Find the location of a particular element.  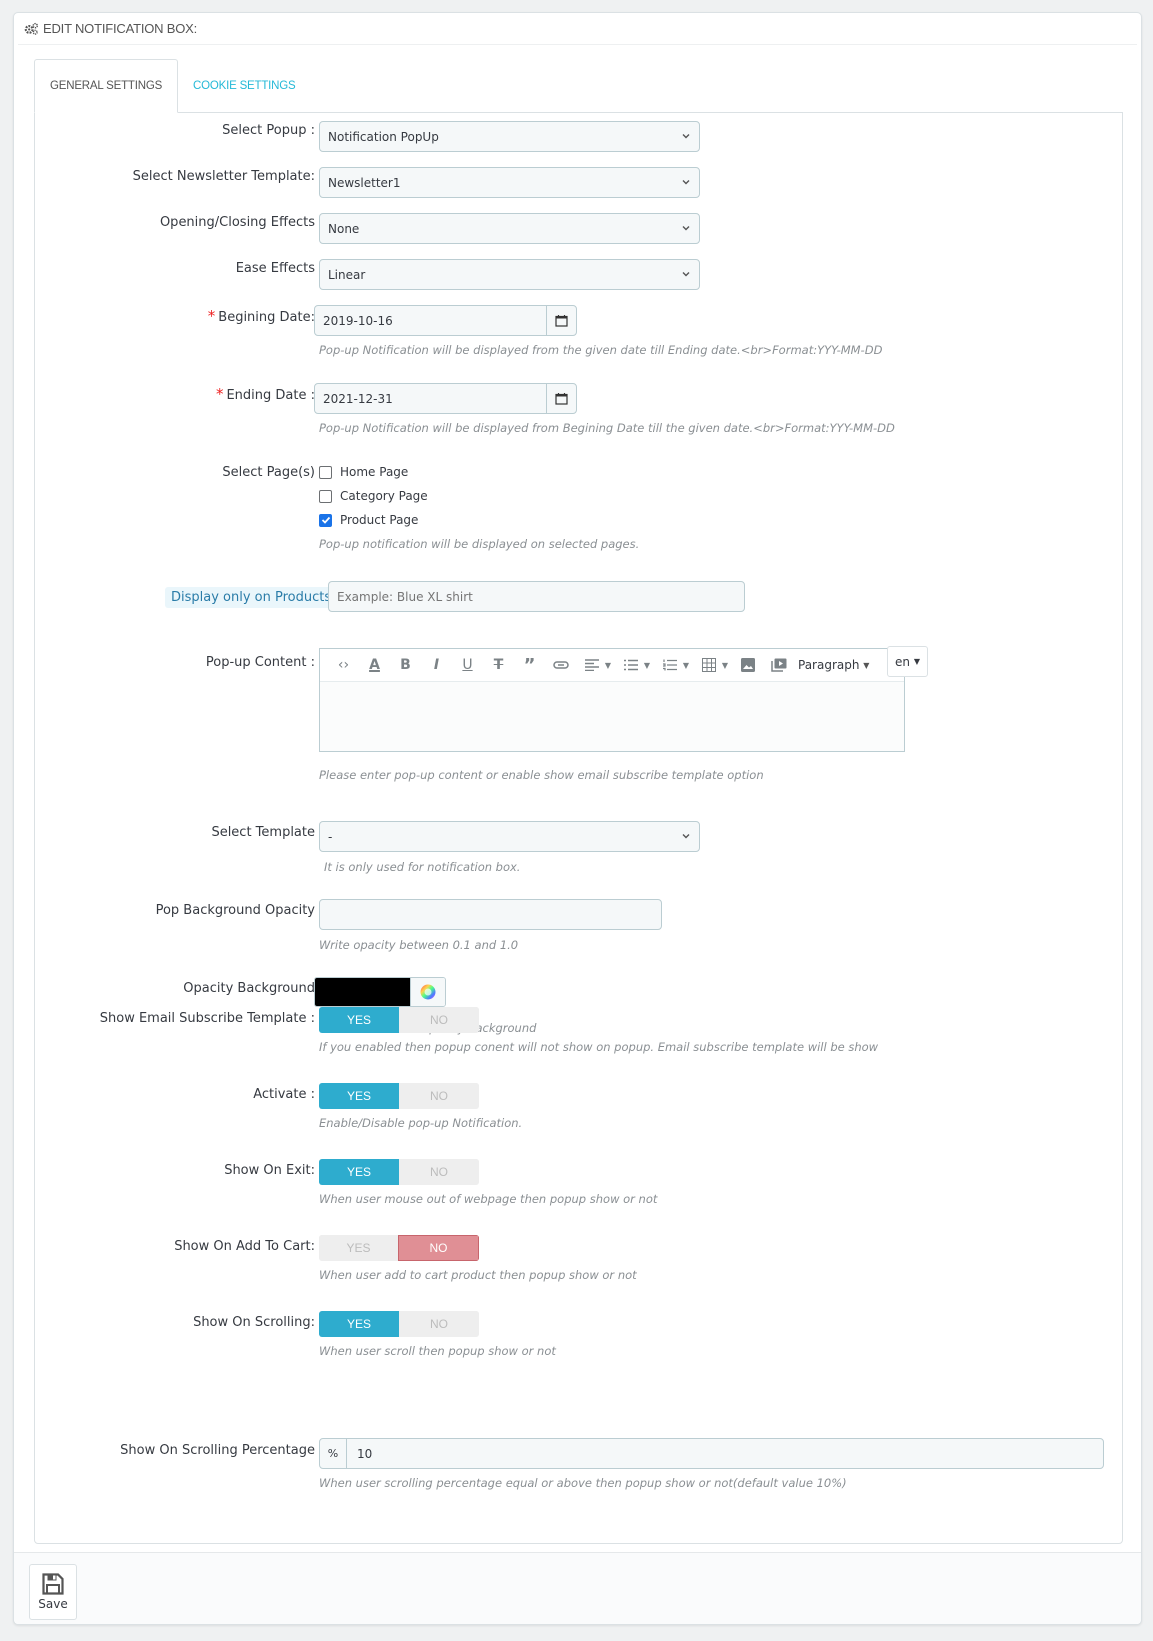

bg-opacity-help: Write opacity between 0.1 and 1.0 is located at coordinates (419, 945).